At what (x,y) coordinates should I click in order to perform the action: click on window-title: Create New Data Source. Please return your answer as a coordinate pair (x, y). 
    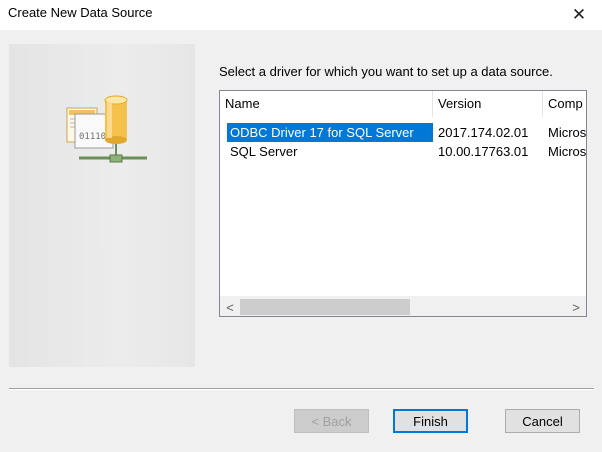
    Looking at the image, I should click on (80, 12).